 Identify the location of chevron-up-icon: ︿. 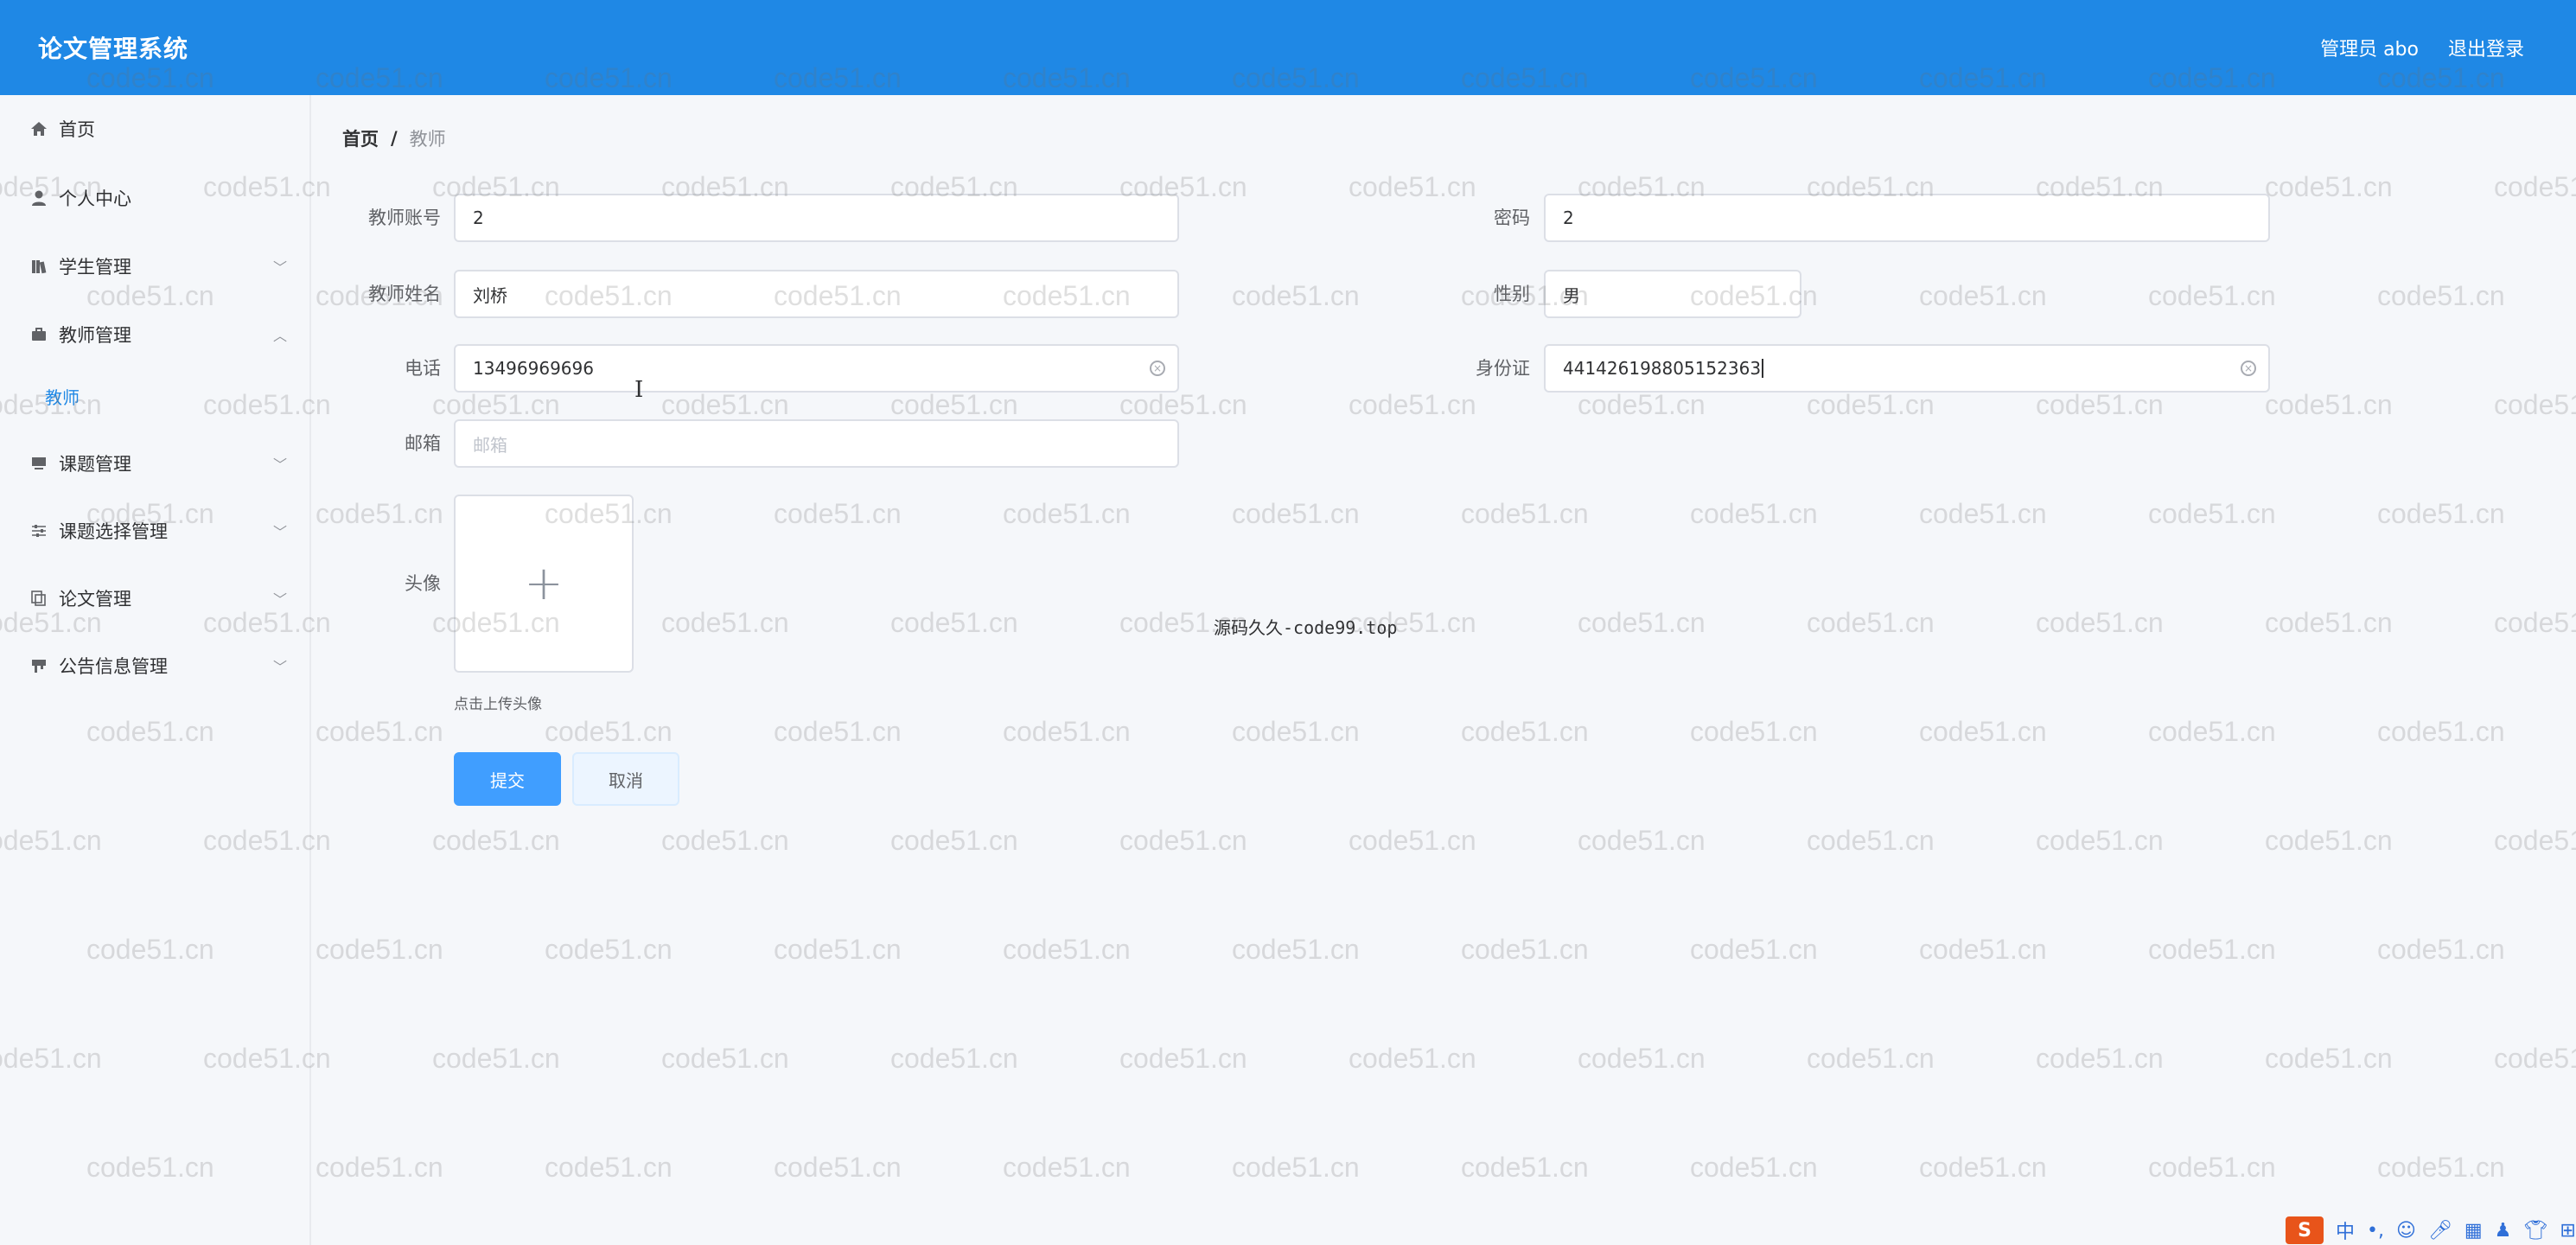
(279, 336).